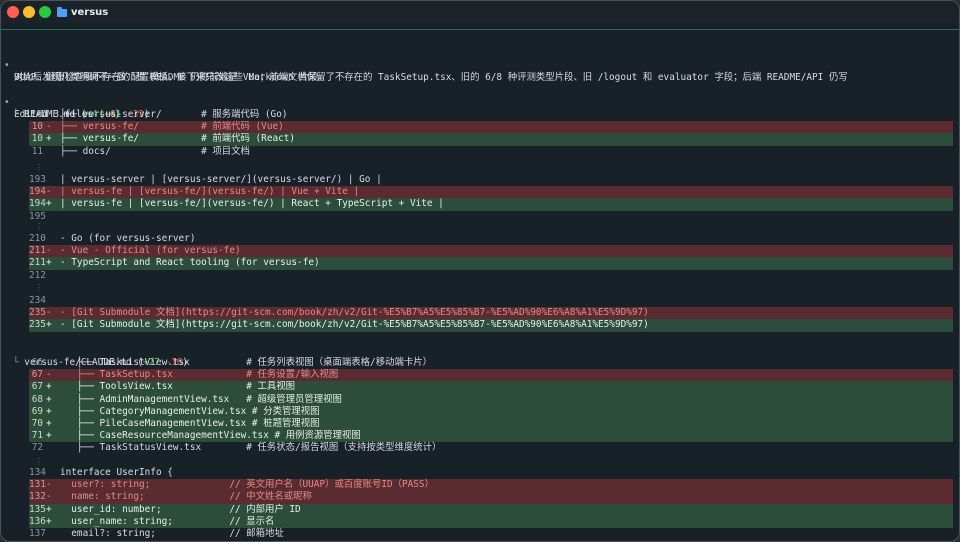  What do you see at coordinates (178, 387) in the screenshot?
I see `diff-code: ├── ToolsView.tsx # 工具视图` at bounding box center [178, 387].